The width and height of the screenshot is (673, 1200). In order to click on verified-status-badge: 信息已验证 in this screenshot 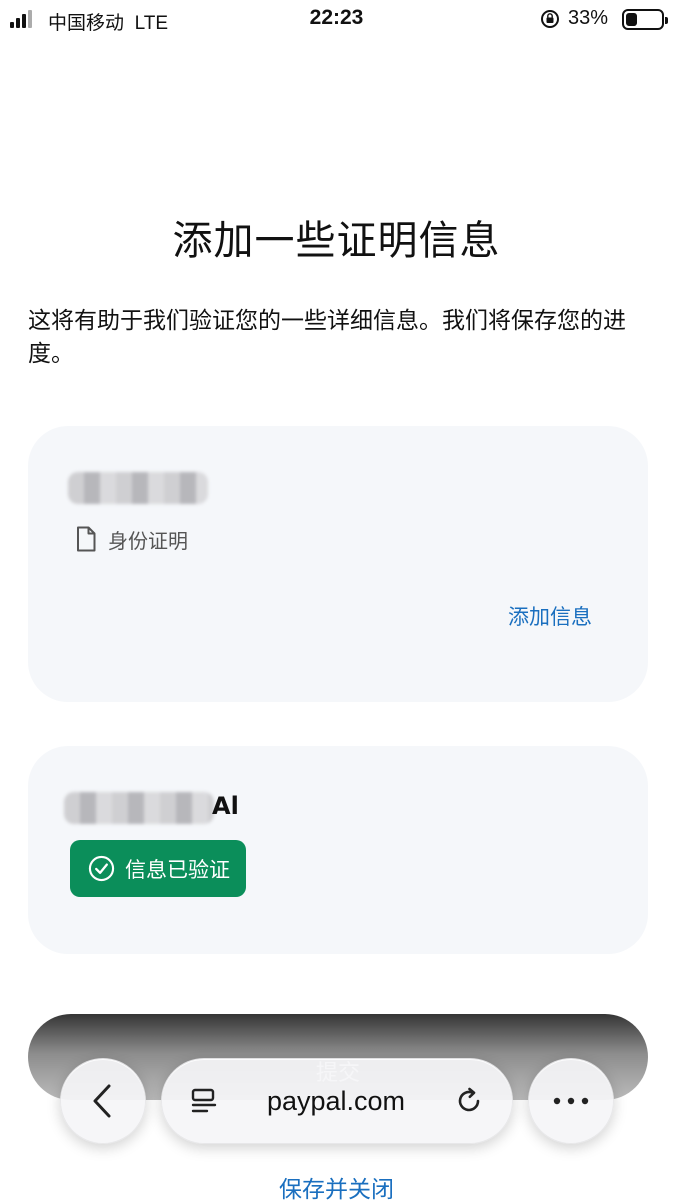, I will do `click(158, 868)`.